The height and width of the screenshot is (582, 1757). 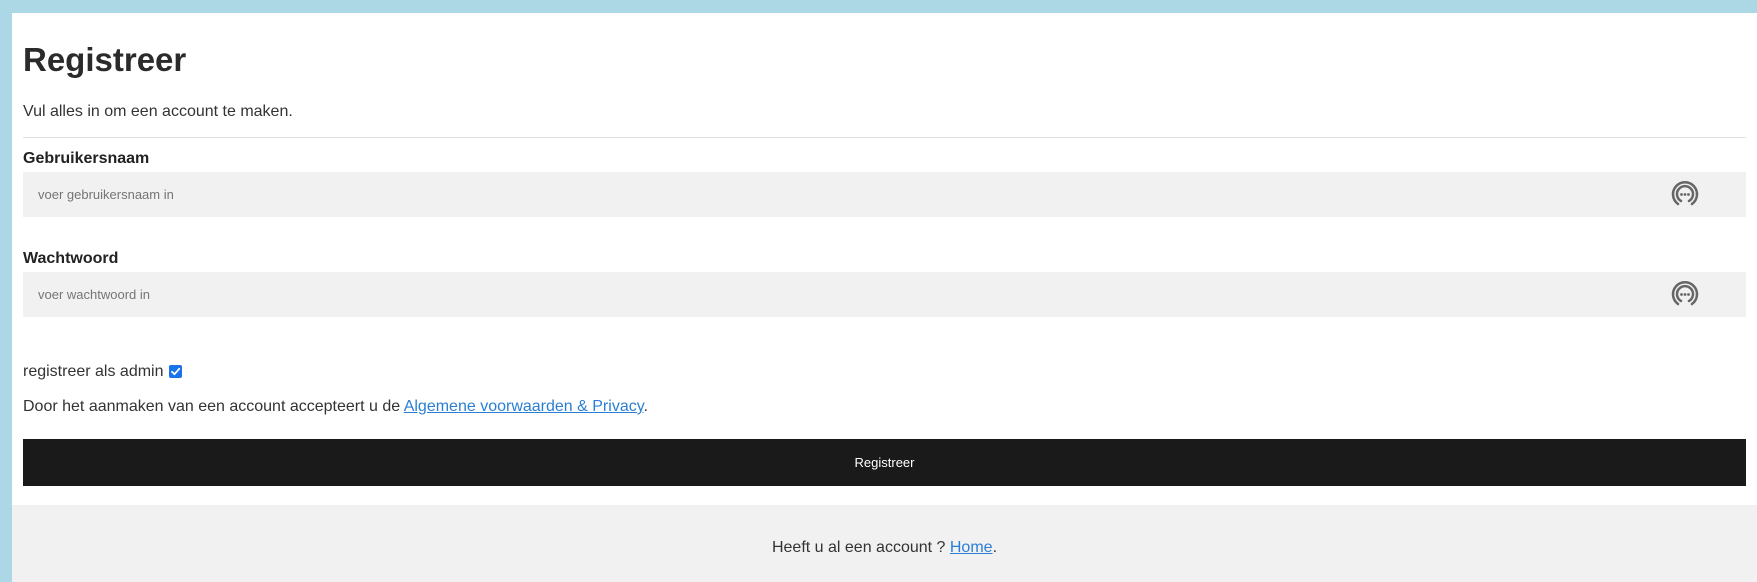 I want to click on username-input, so click(x=833, y=194).